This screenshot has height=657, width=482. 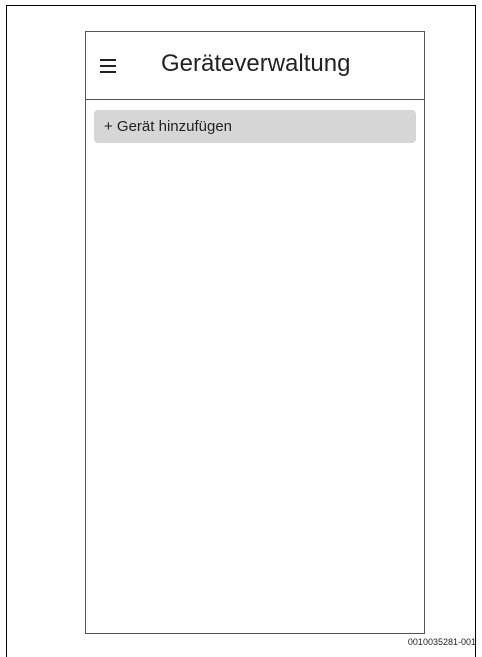 I want to click on app-header: Geräteverwaltung, so click(x=255, y=66).